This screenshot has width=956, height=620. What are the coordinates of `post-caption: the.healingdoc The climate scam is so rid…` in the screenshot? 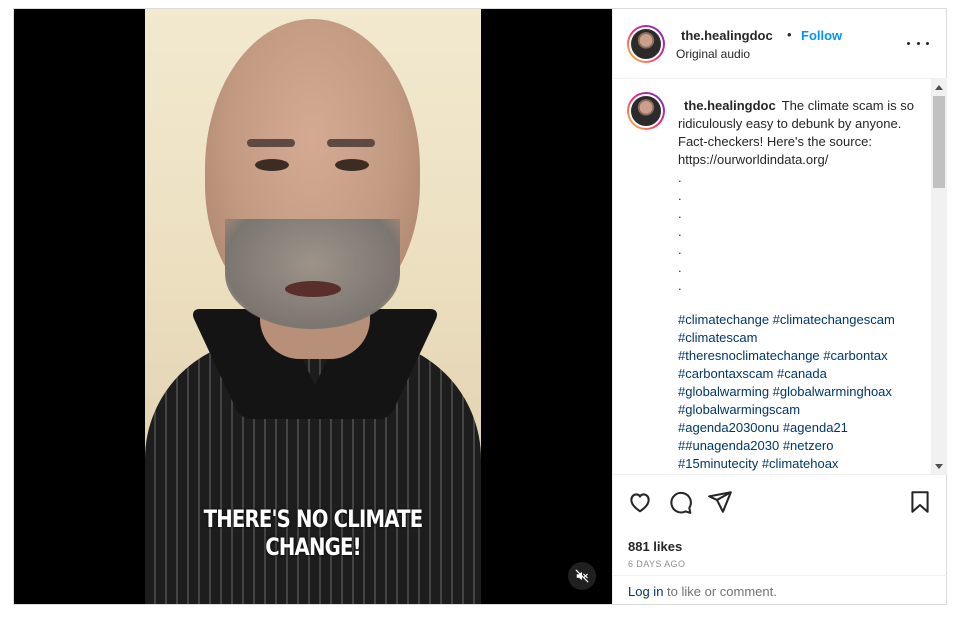 It's located at (800, 196).